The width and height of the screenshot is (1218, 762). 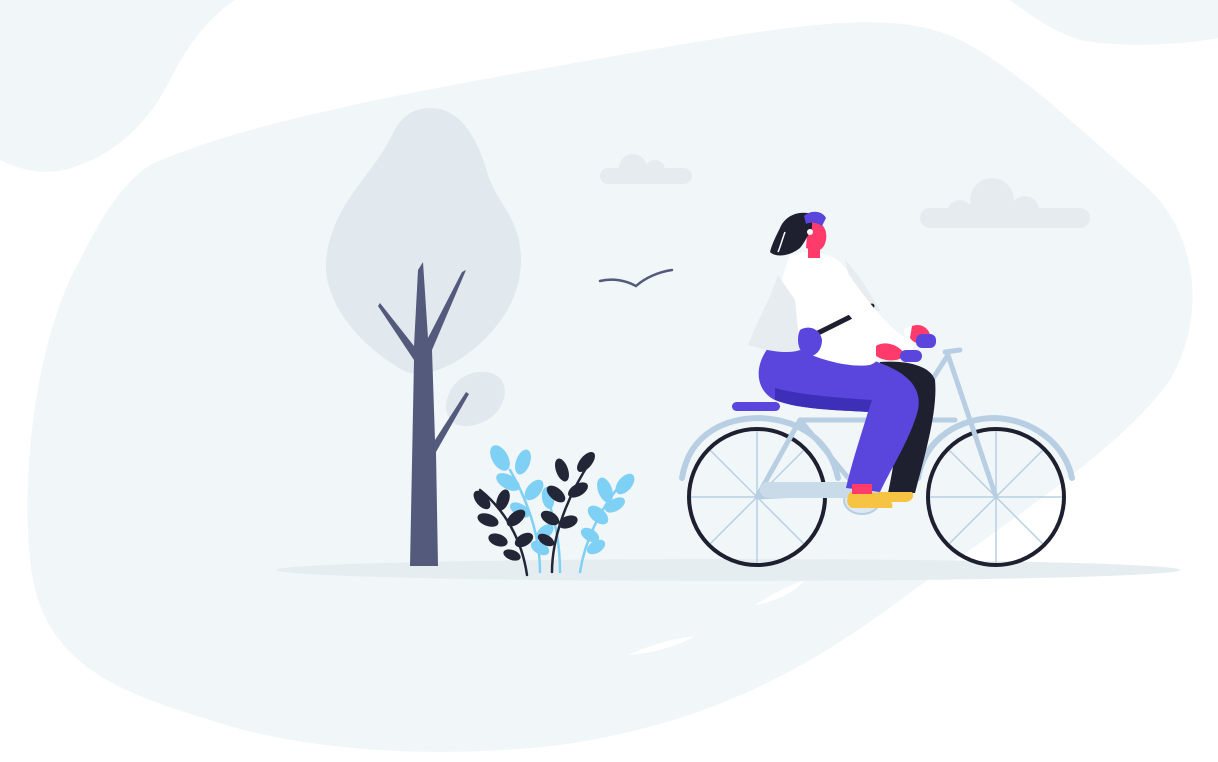 What do you see at coordinates (1114, 22) in the screenshot?
I see `top-right-blob` at bounding box center [1114, 22].